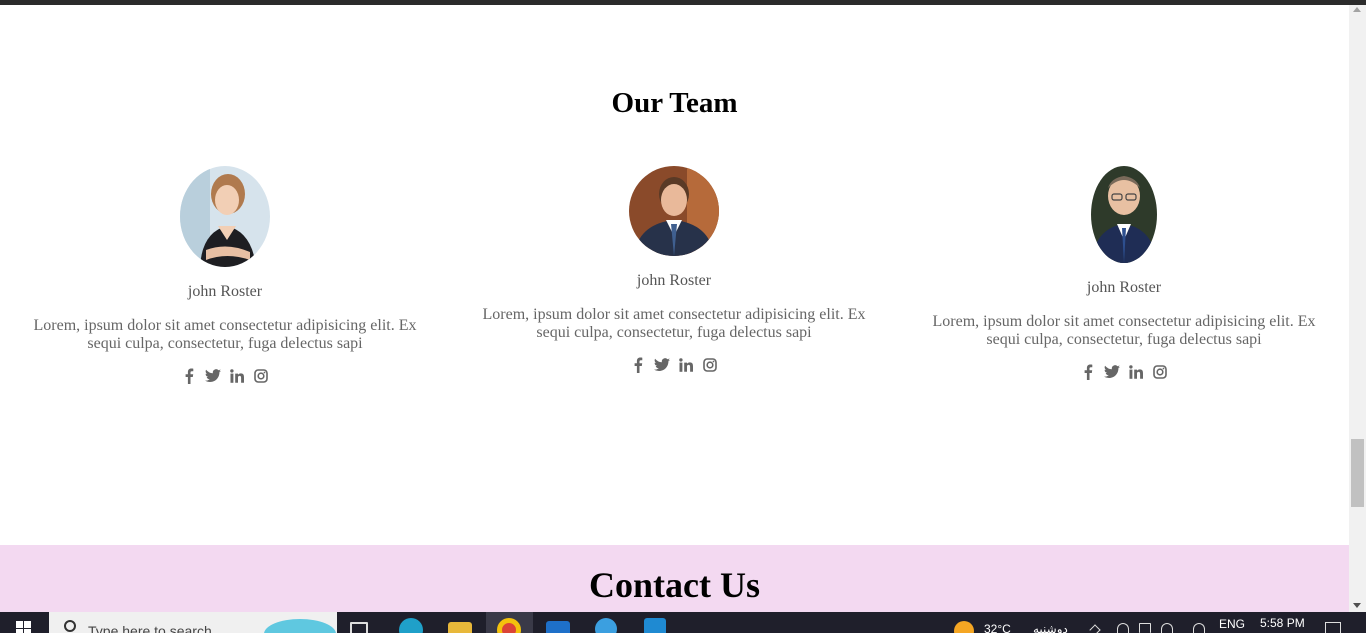 The height and width of the screenshot is (633, 1366). Describe the element at coordinates (1095, 628) in the screenshot. I see `show-hidden-icons-icon` at that location.